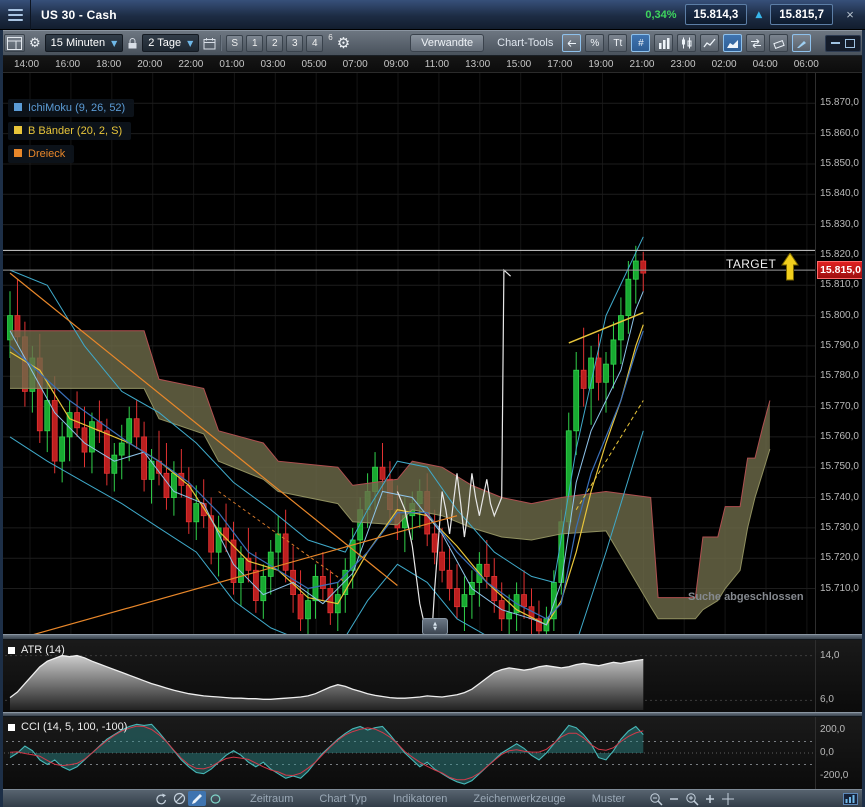 This screenshot has width=865, height=807. What do you see at coordinates (447, 43) in the screenshot?
I see `related-button: Verwandte` at bounding box center [447, 43].